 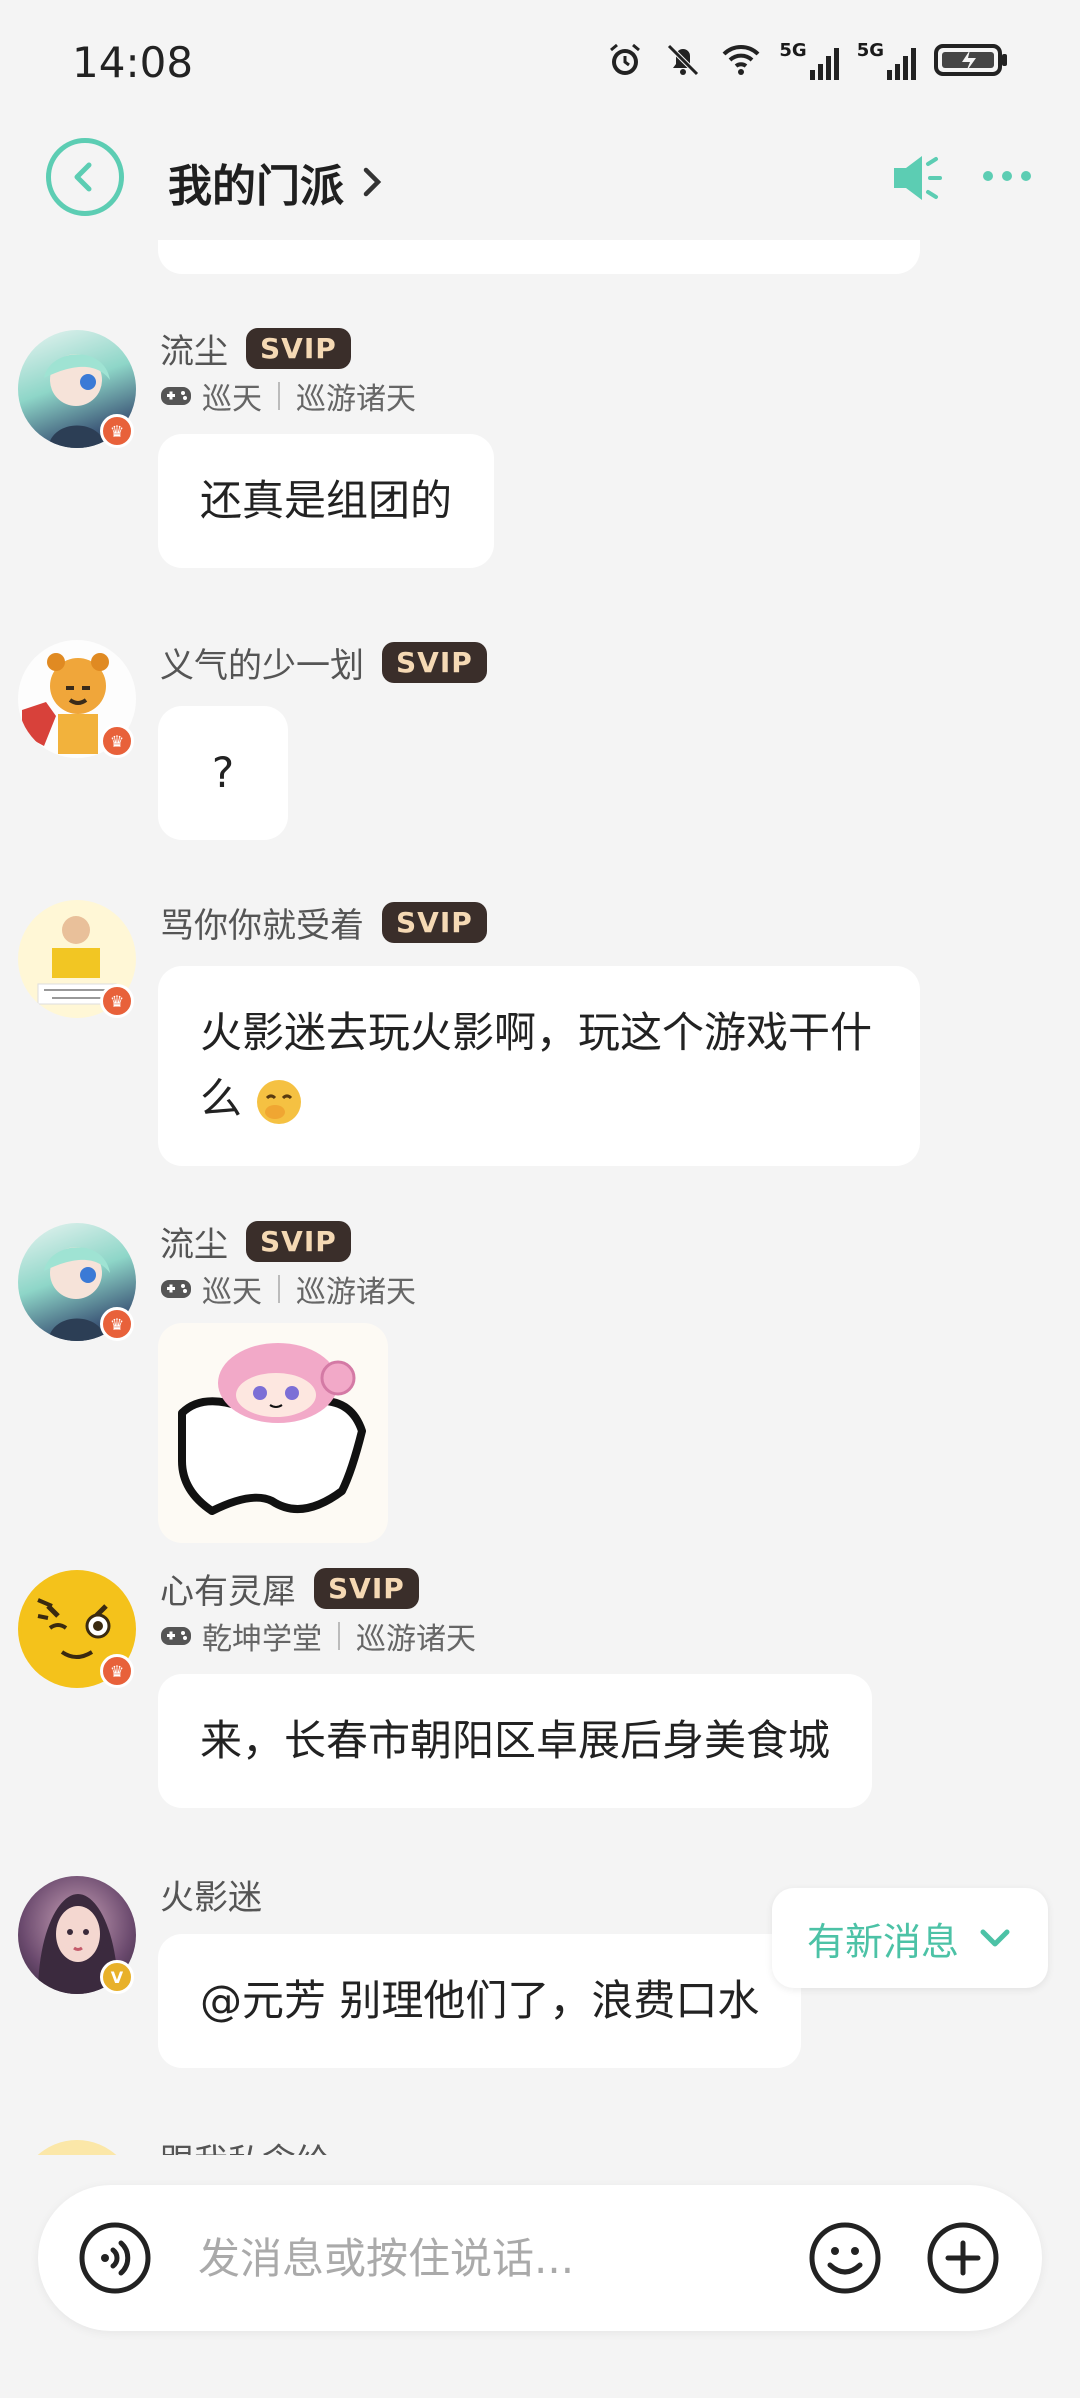 I want to click on game-tag: 乾坤学堂, so click(x=262, y=1639).